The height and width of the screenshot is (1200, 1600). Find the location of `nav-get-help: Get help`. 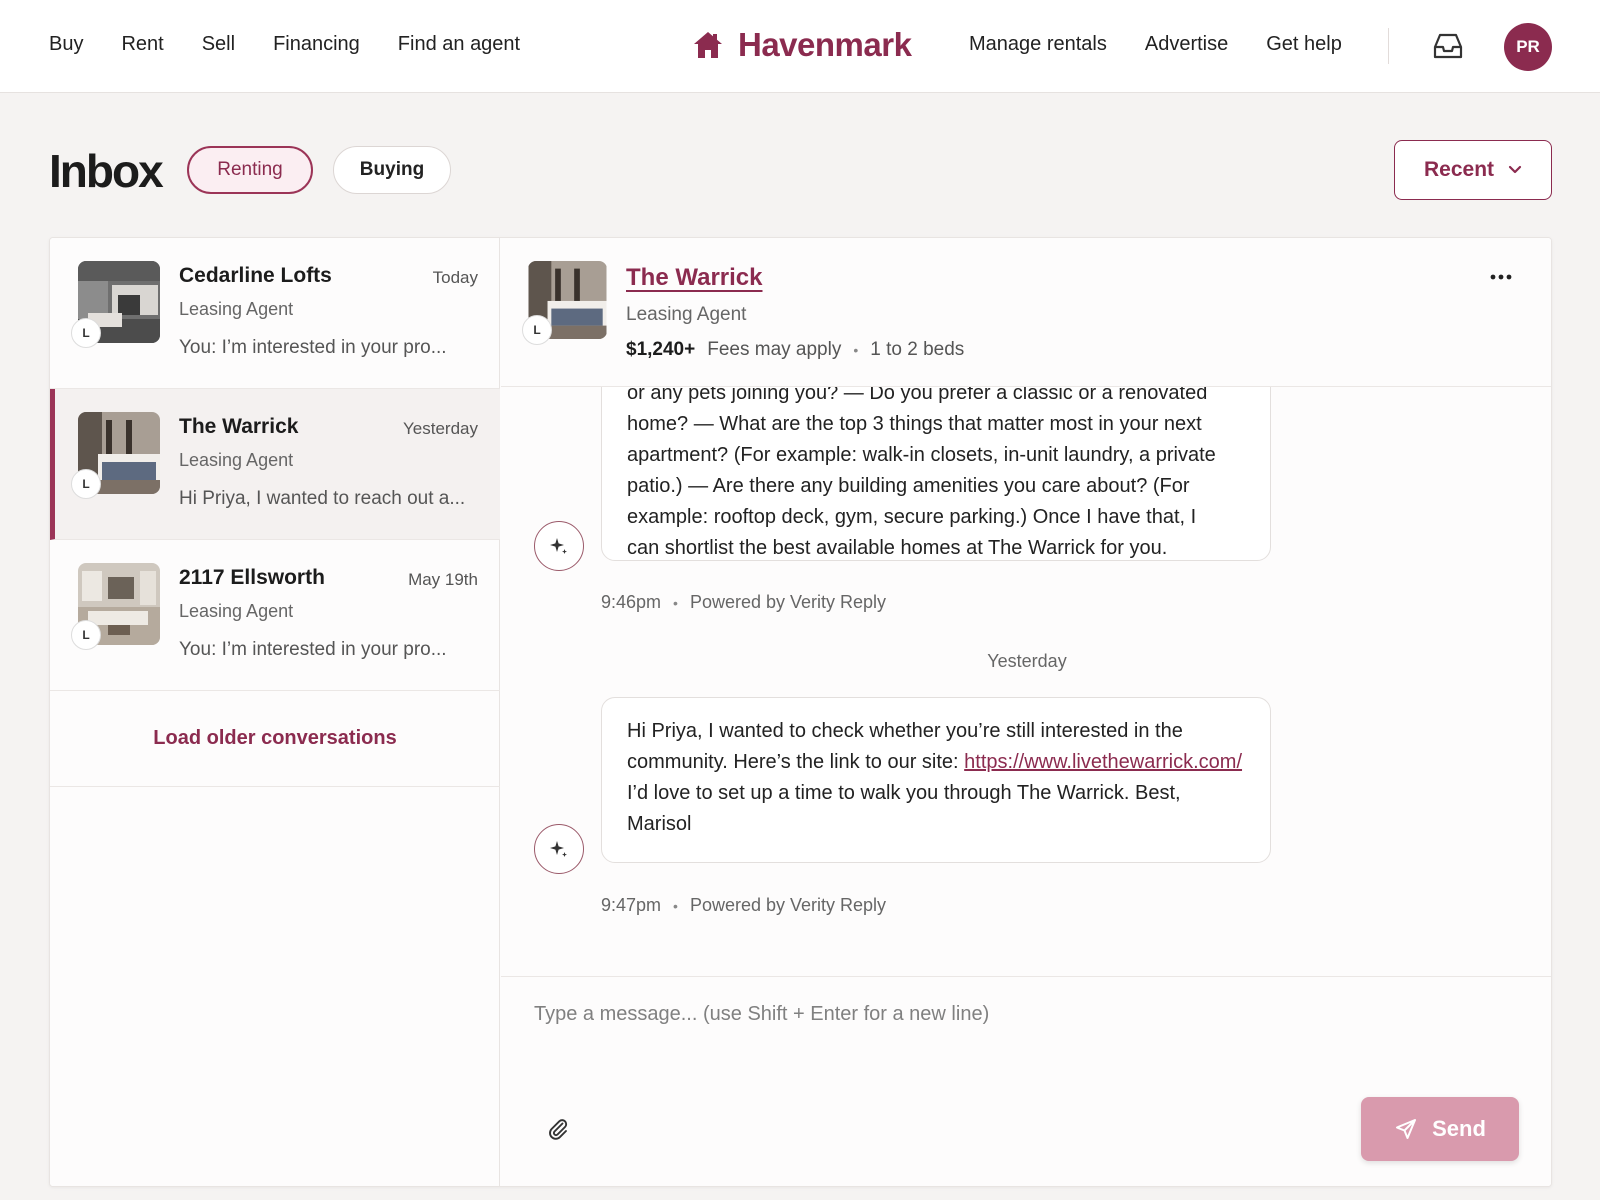

nav-get-help: Get help is located at coordinates (1304, 44).